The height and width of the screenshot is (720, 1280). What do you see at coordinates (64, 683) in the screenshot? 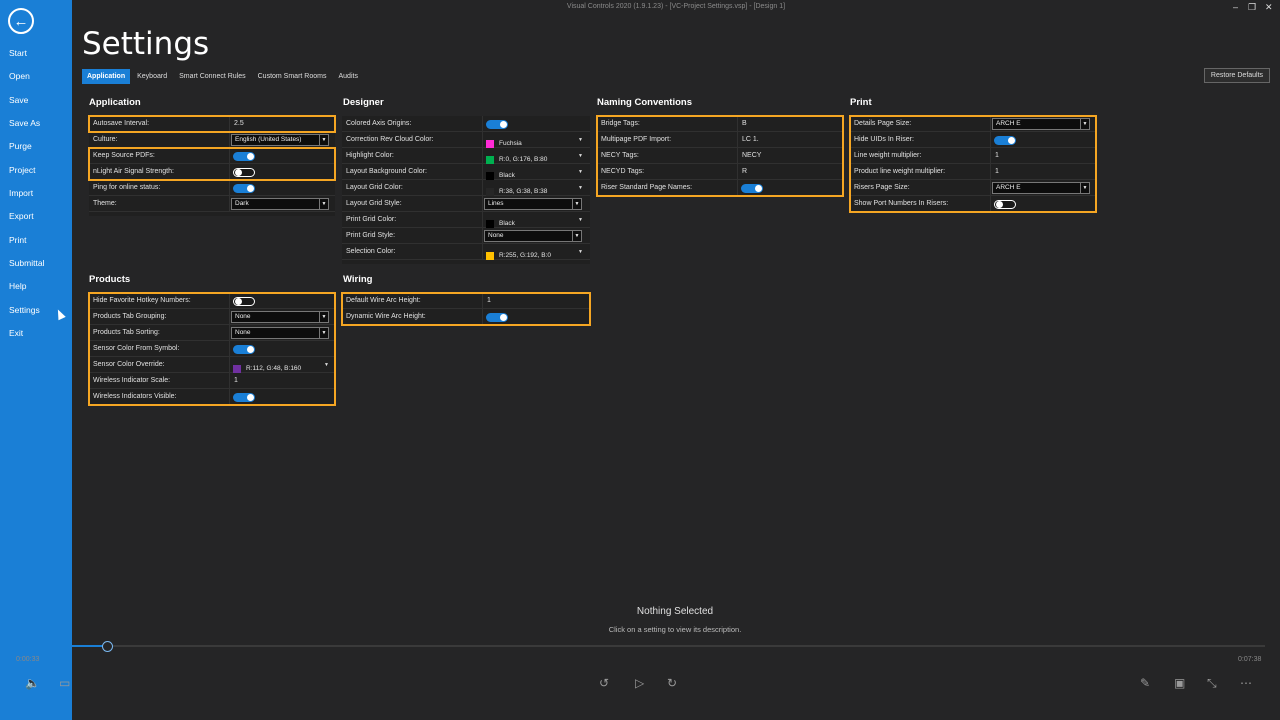
I see `captions-icon: ▭` at bounding box center [64, 683].